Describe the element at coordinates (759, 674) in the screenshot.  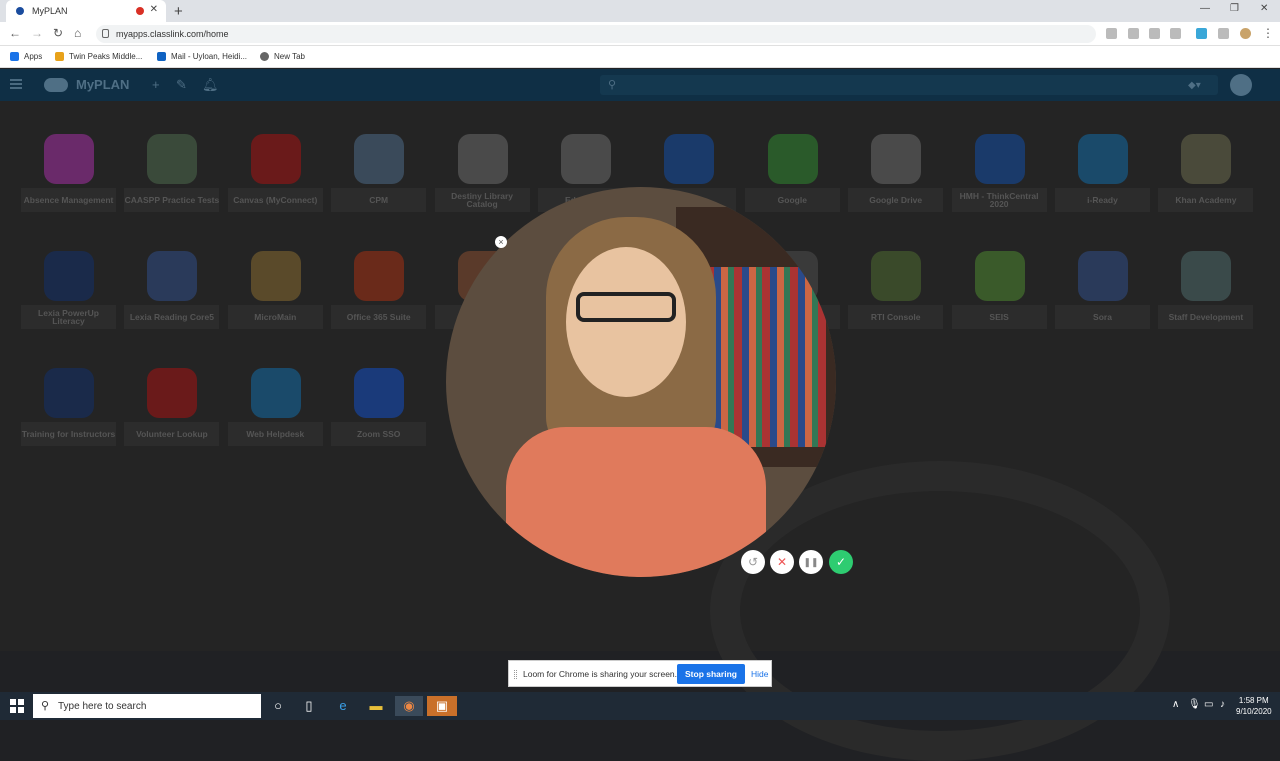
I see `hide-link: Hide` at that location.